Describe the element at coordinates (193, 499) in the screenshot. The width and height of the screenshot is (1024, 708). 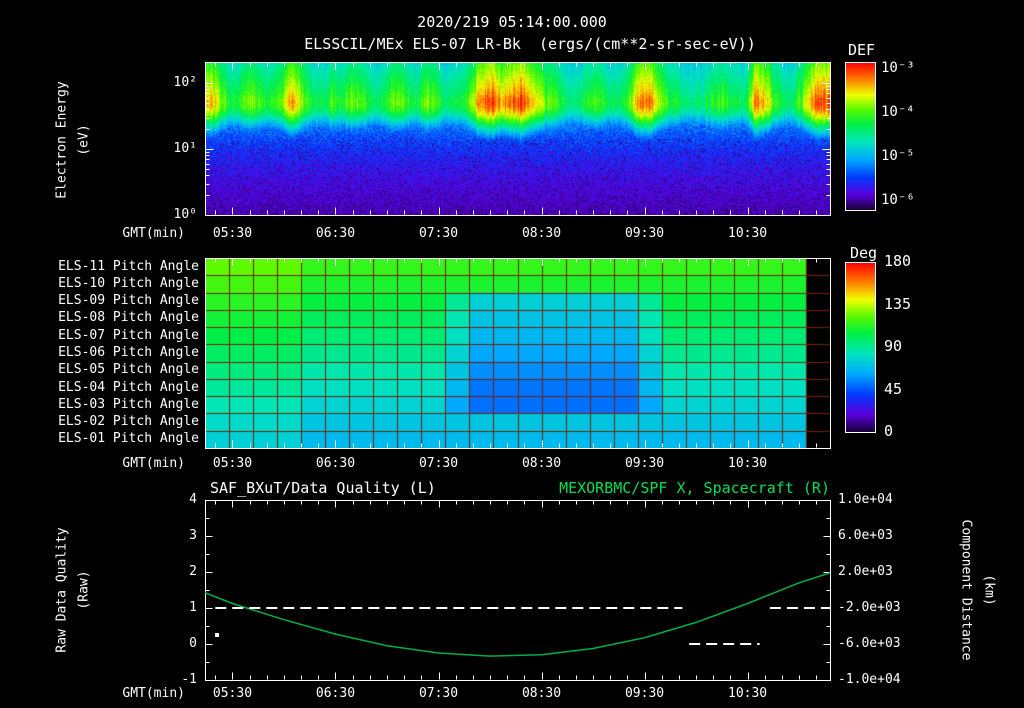
I see `quality-tick-label: 4` at that location.